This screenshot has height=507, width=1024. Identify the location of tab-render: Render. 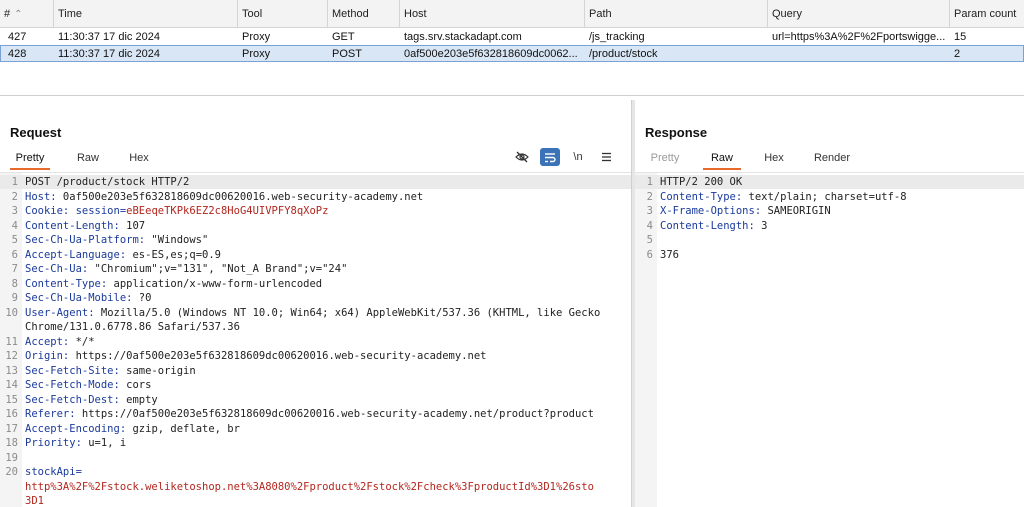
(832, 158).